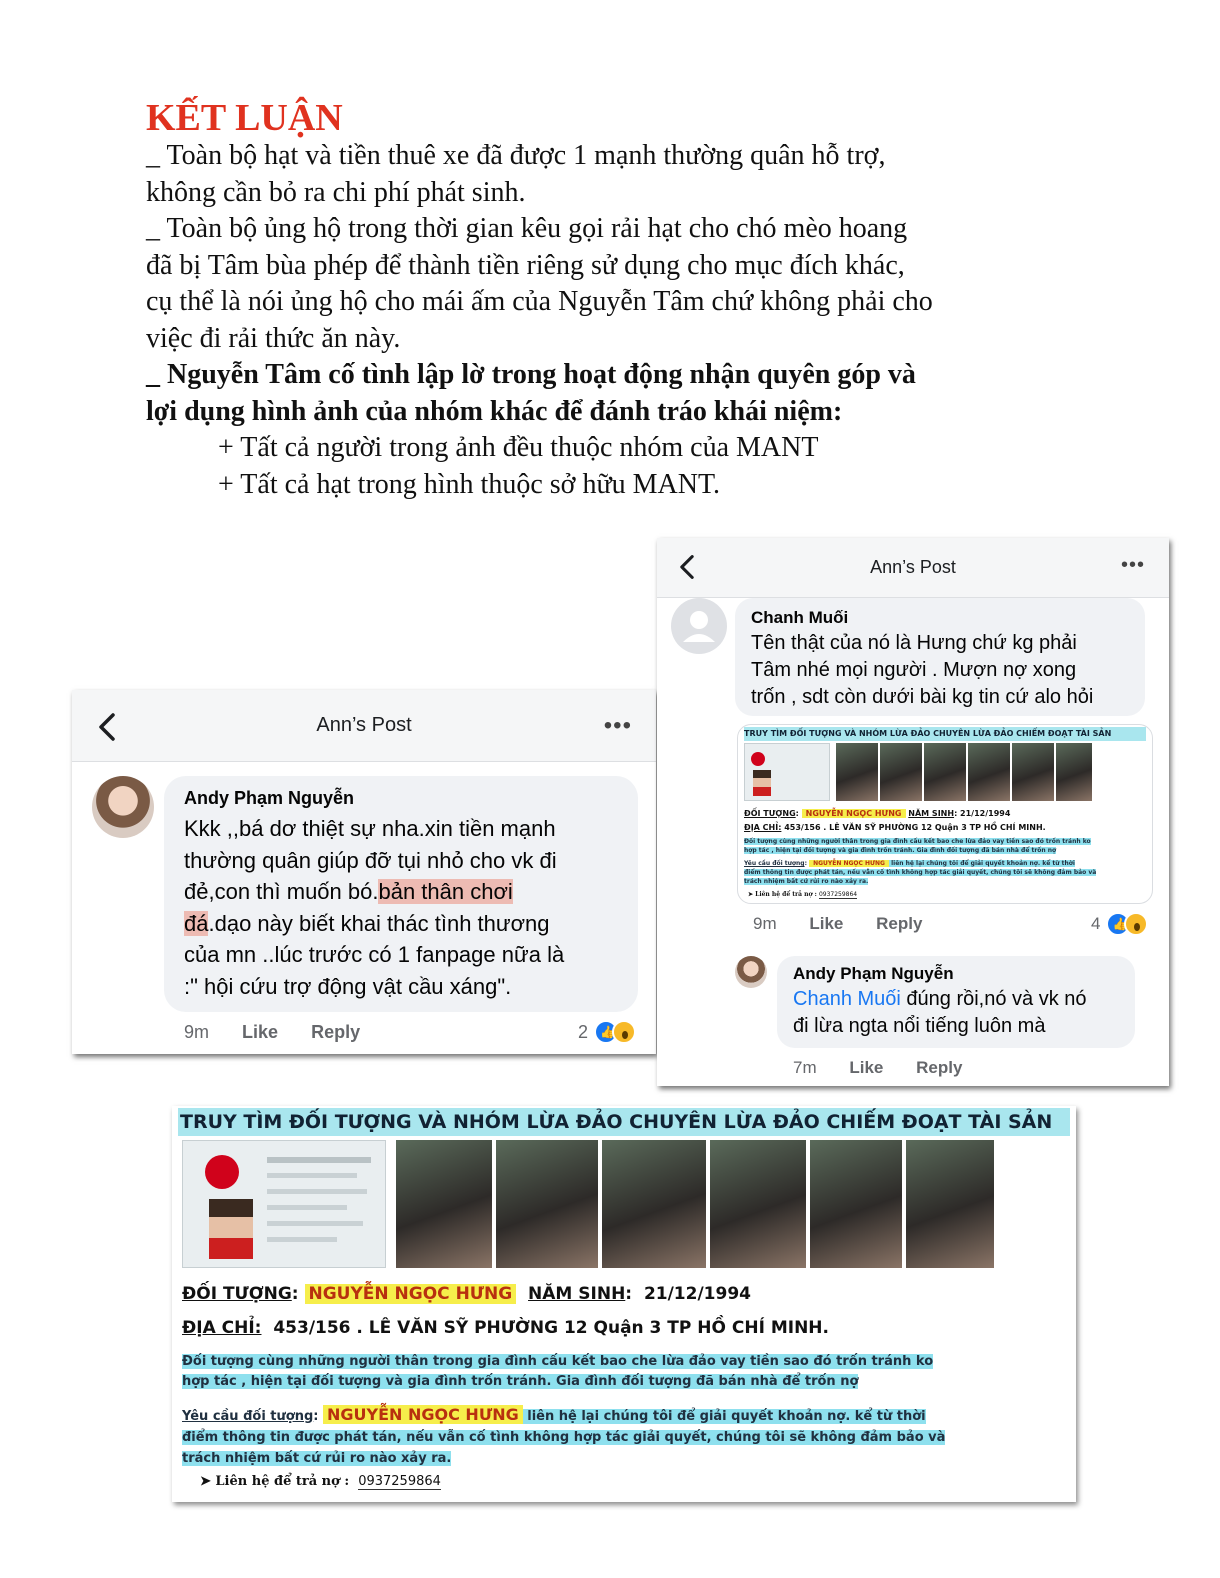  I want to click on mention-link: Chanh Muối, so click(847, 999).